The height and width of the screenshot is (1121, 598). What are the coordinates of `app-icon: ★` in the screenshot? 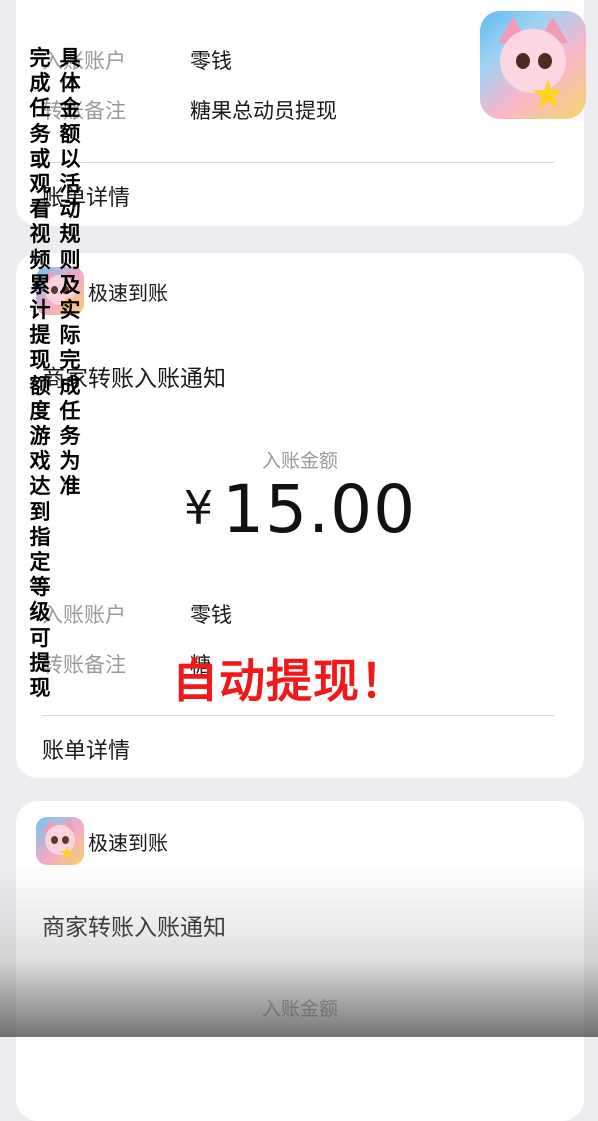 It's located at (533, 65).